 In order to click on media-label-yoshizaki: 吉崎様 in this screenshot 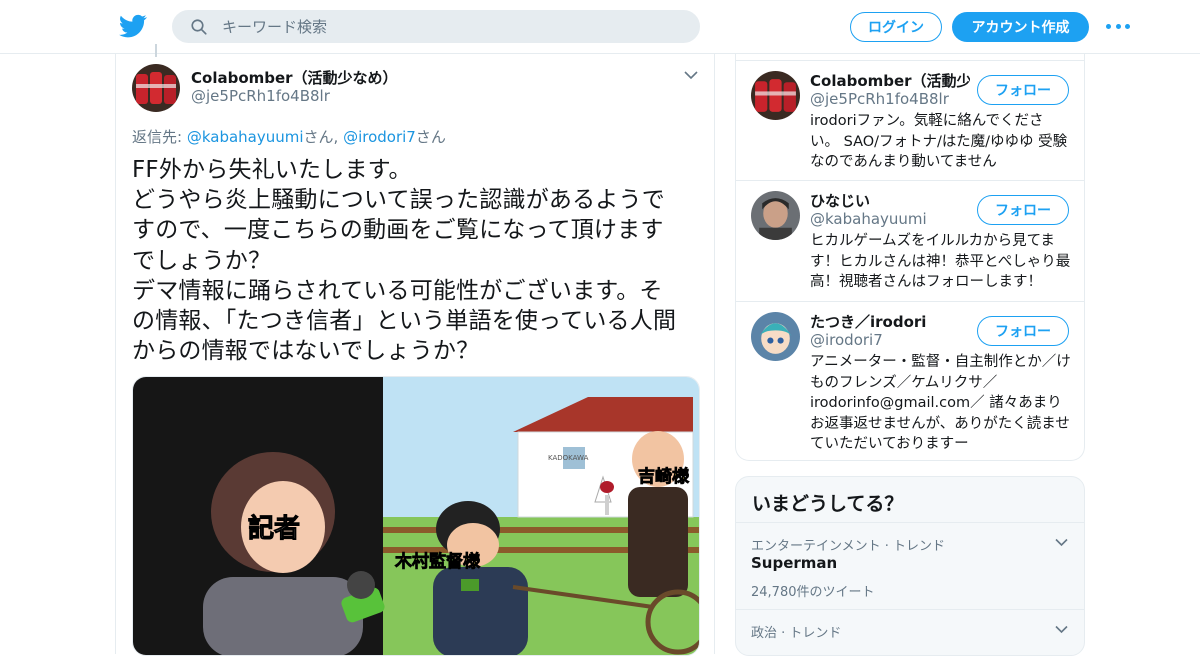, I will do `click(664, 476)`.